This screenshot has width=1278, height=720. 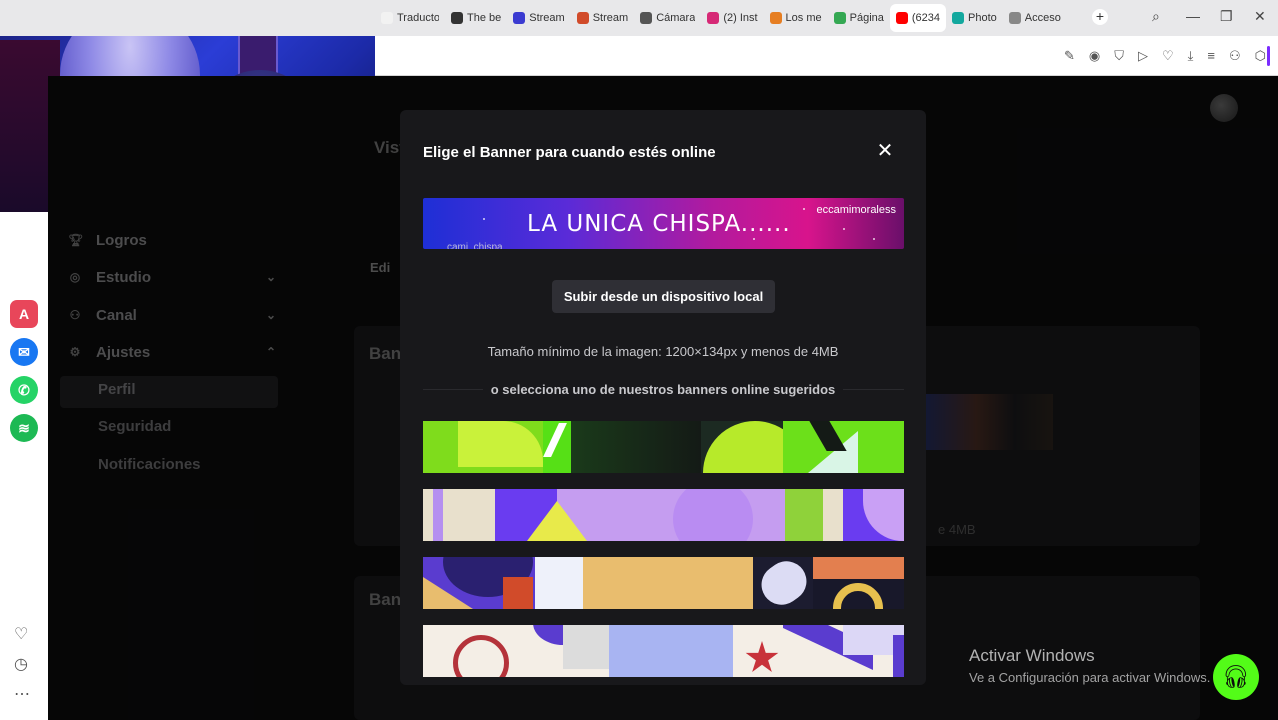 I want to click on tab-title: Traducto, so click(x=418, y=18).